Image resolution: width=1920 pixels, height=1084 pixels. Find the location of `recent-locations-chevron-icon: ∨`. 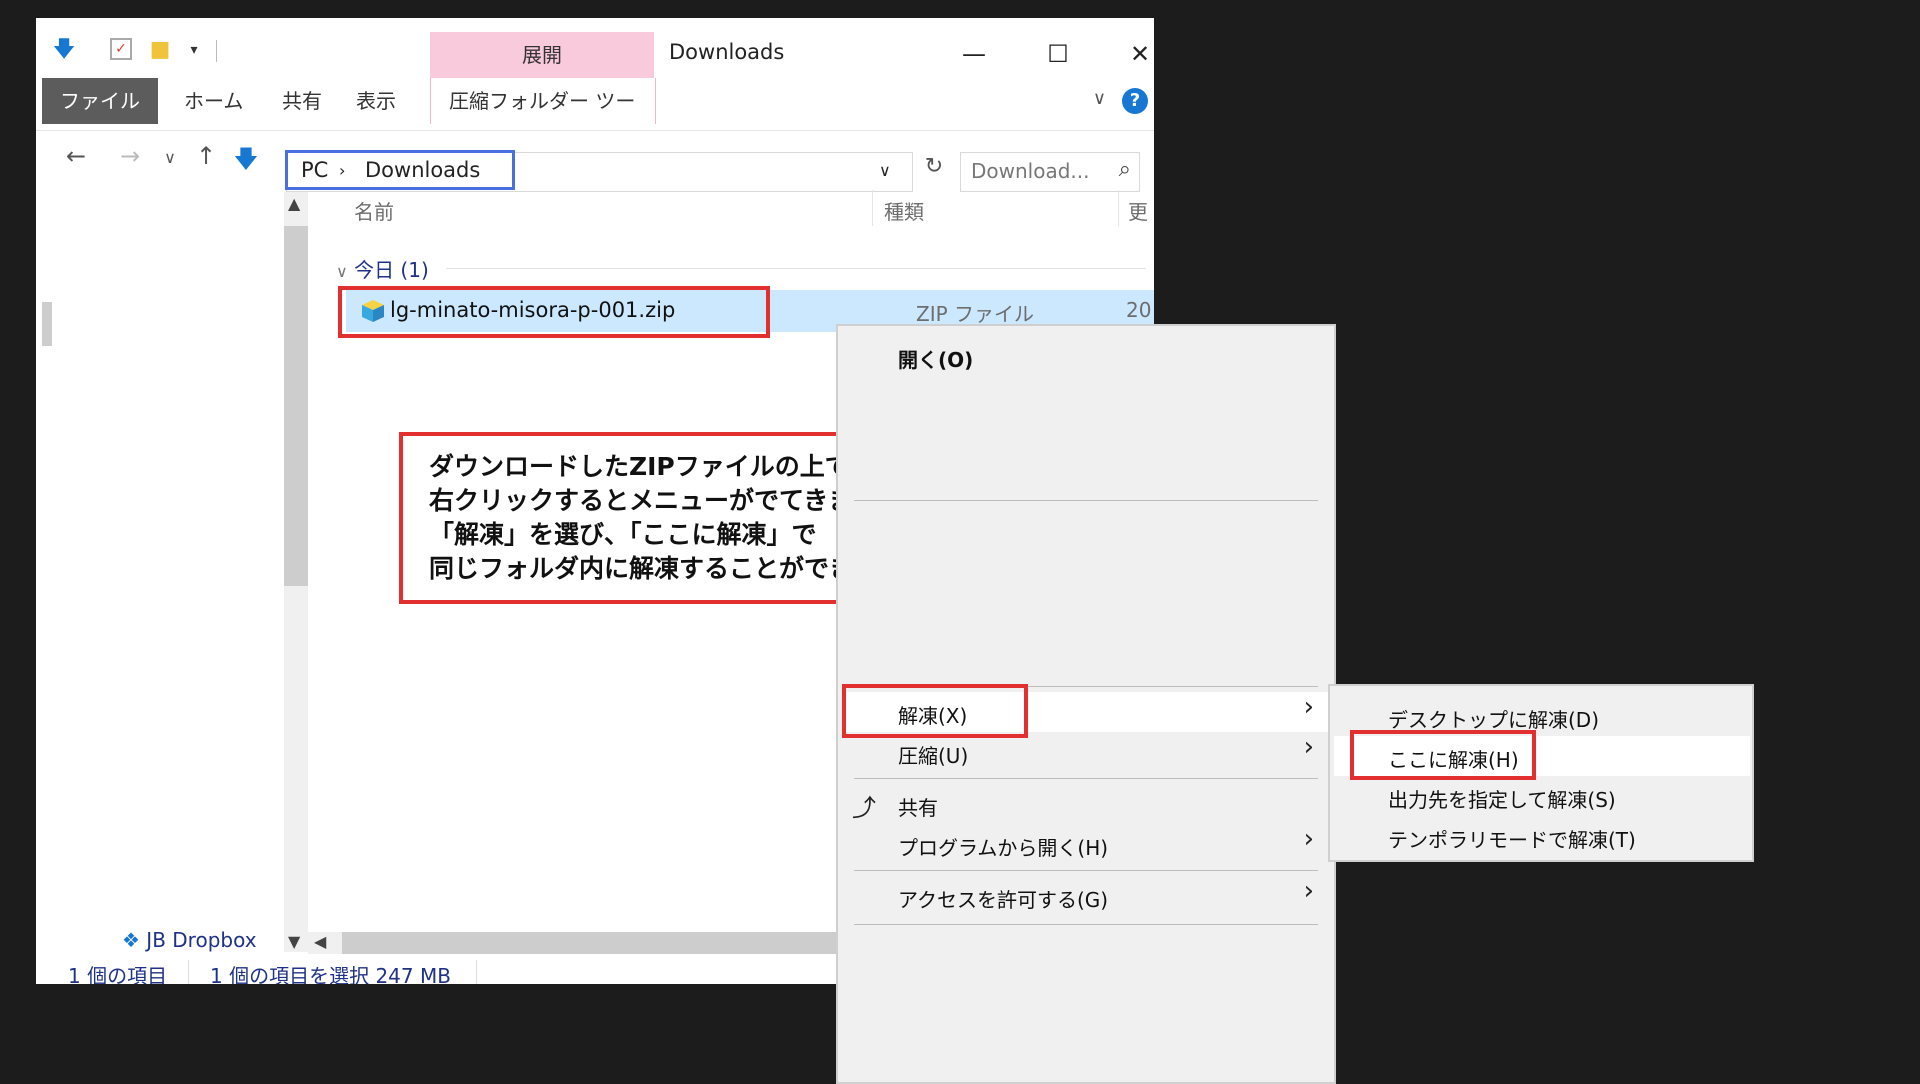

recent-locations-chevron-icon: ∨ is located at coordinates (170, 157).